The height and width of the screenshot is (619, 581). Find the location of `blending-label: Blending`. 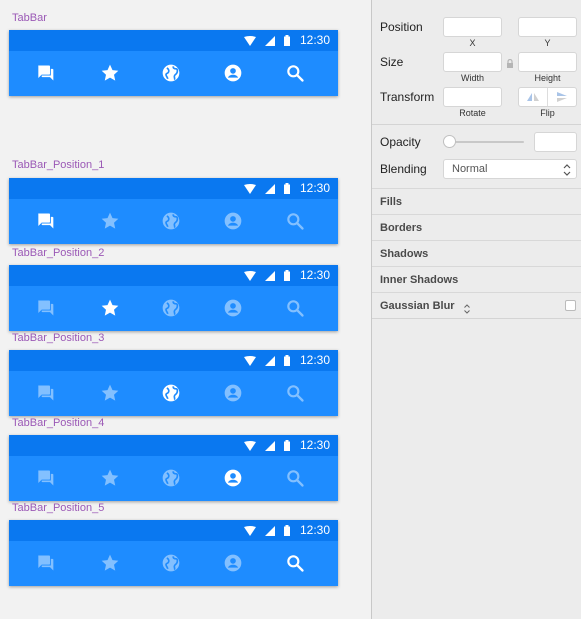

blending-label: Blending is located at coordinates (403, 169).